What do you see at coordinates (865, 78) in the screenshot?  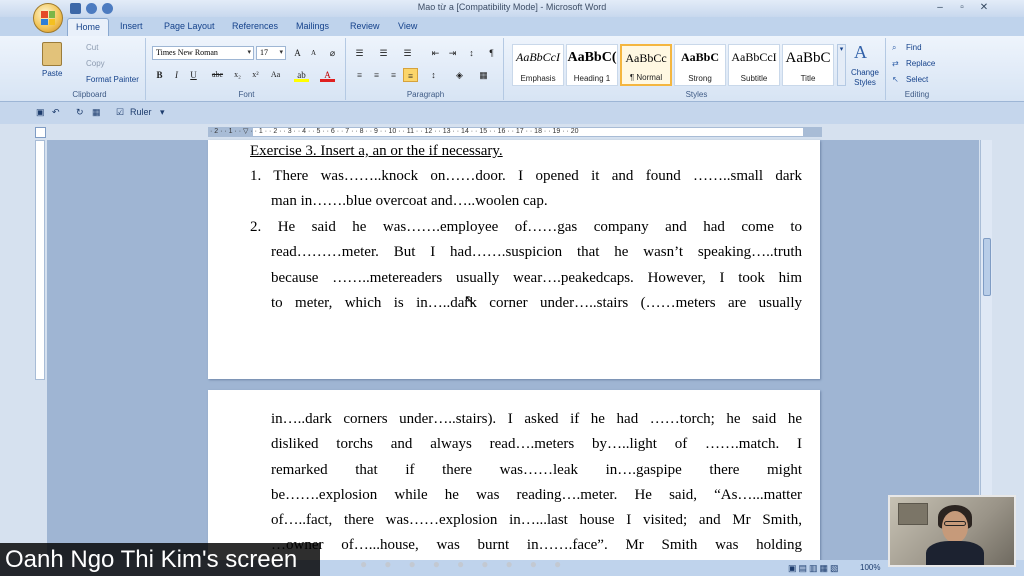 I see `change-styles-button: Change Styles` at bounding box center [865, 78].